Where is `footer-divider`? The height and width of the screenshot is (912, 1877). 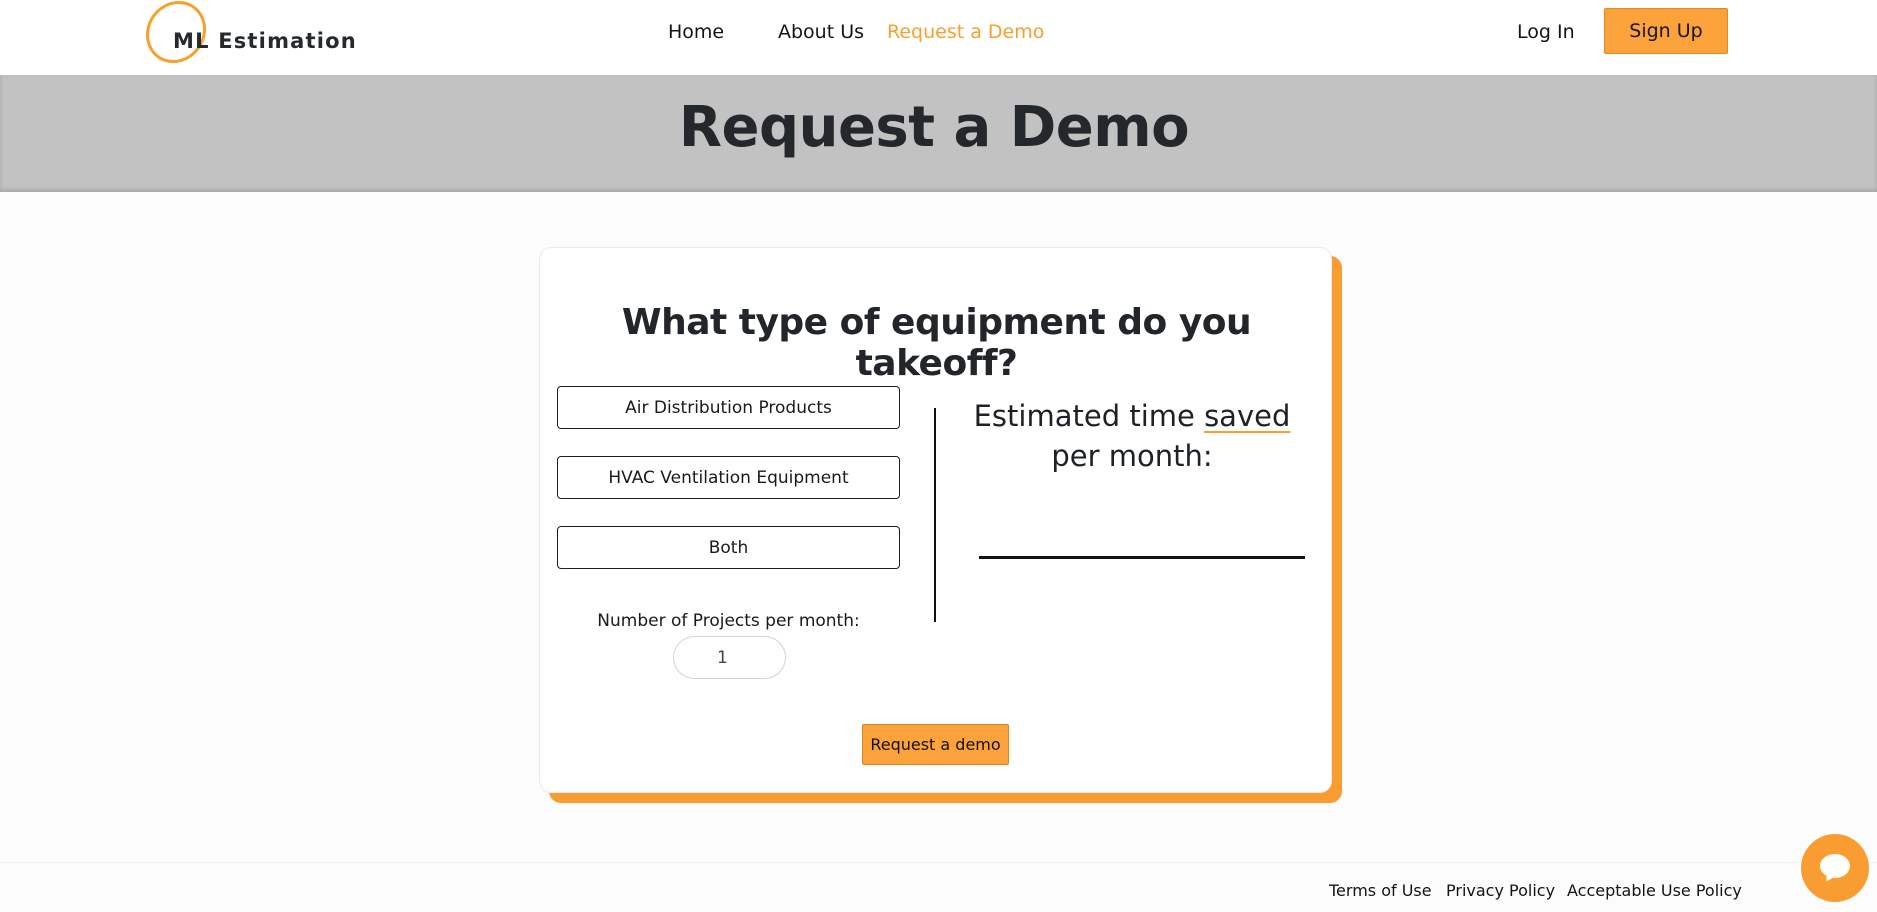 footer-divider is located at coordinates (938, 862).